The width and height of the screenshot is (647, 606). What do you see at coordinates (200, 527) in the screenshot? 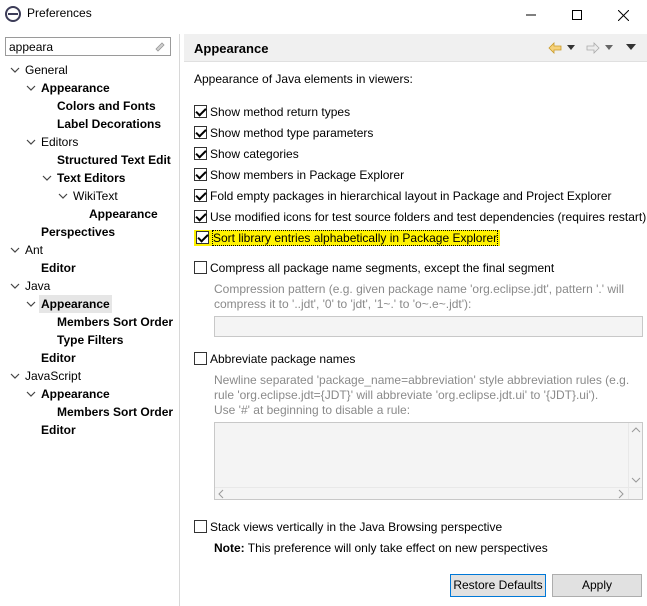
I see `stack-views-checkbox` at bounding box center [200, 527].